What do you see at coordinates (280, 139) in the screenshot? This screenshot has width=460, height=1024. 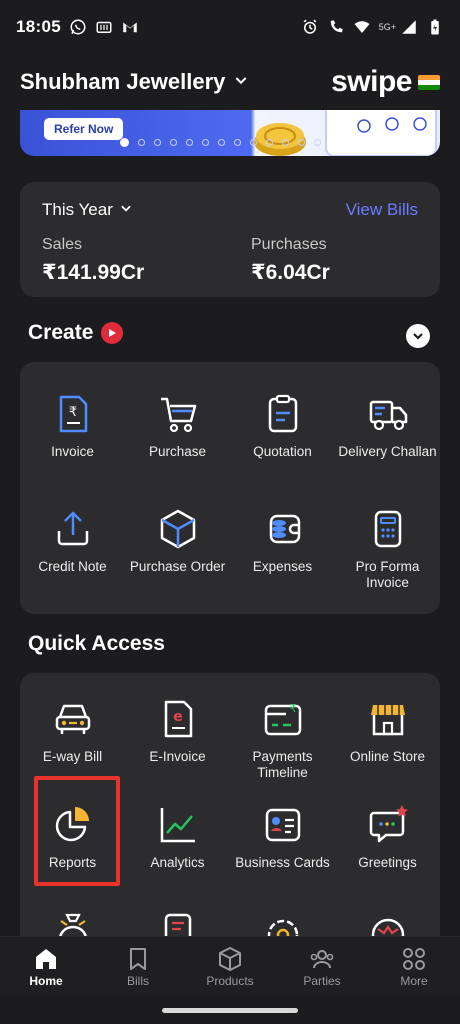 I see `coins-illustration` at bounding box center [280, 139].